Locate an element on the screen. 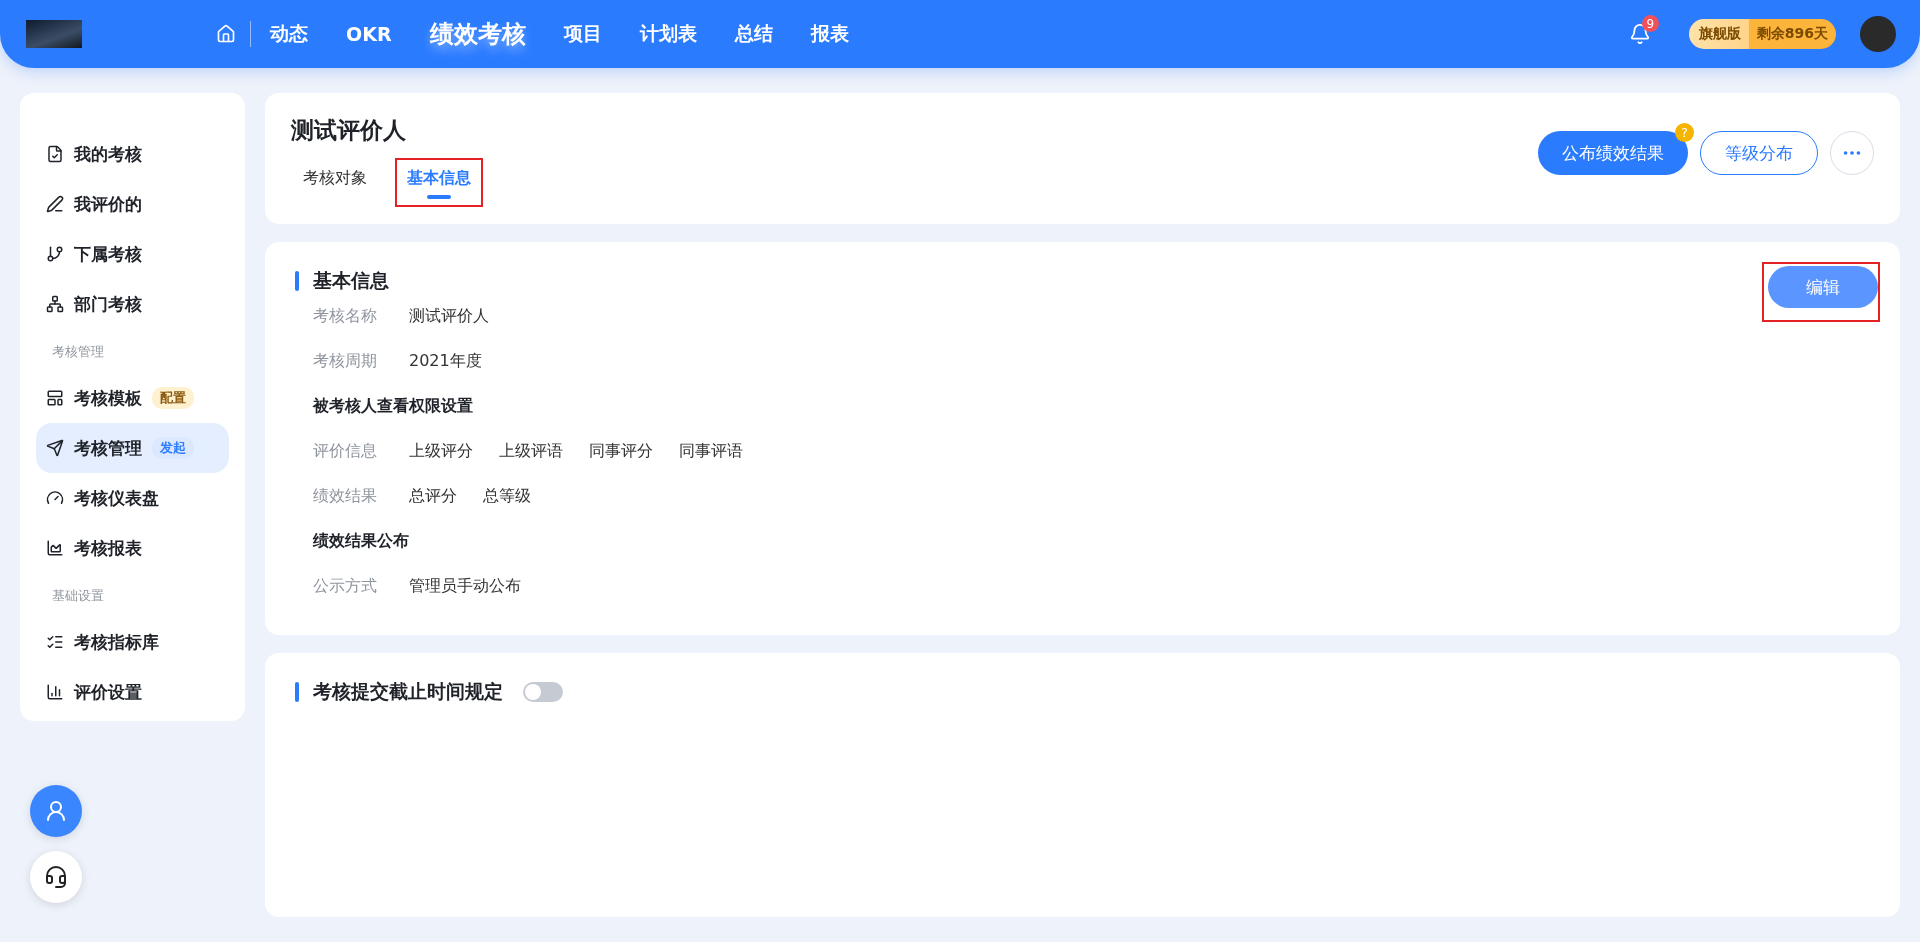 The image size is (1920, 942). tag: 发起 is located at coordinates (173, 448).